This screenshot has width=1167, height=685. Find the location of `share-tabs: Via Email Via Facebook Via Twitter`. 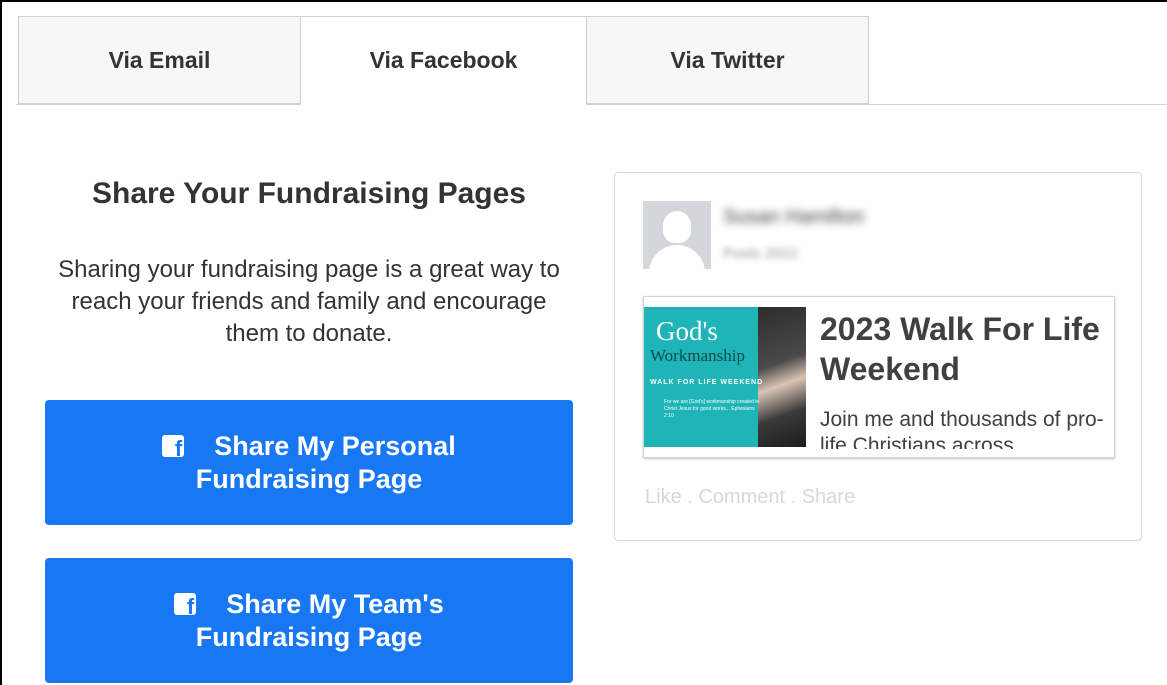

share-tabs: Via Email Via Facebook Via Twitter is located at coordinates (591, 60).